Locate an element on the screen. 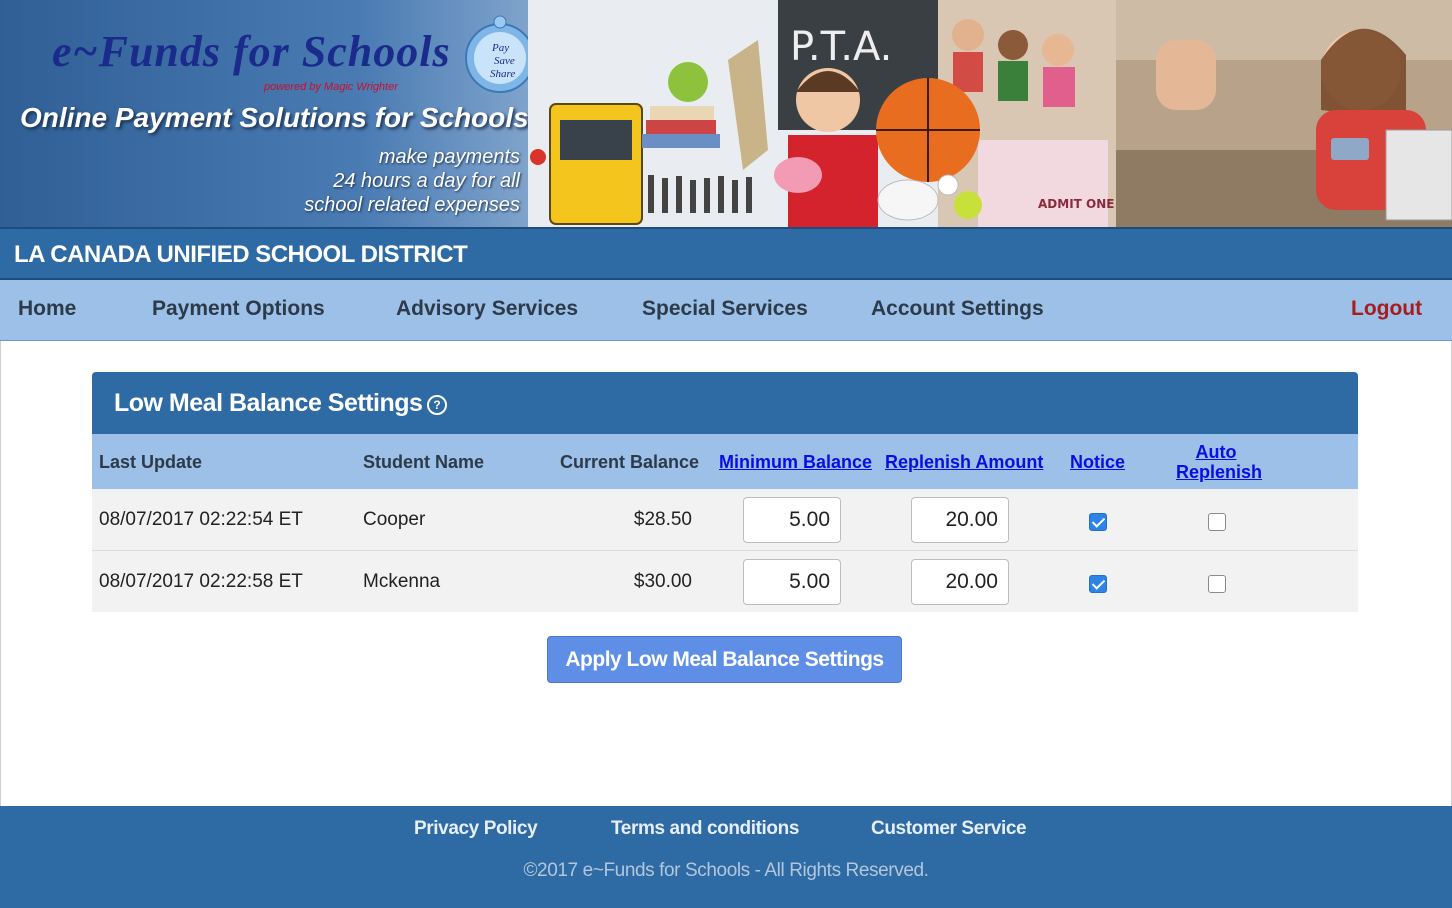 The width and height of the screenshot is (1452, 908). footer-terms-link: Terms and conditions is located at coordinates (705, 829).